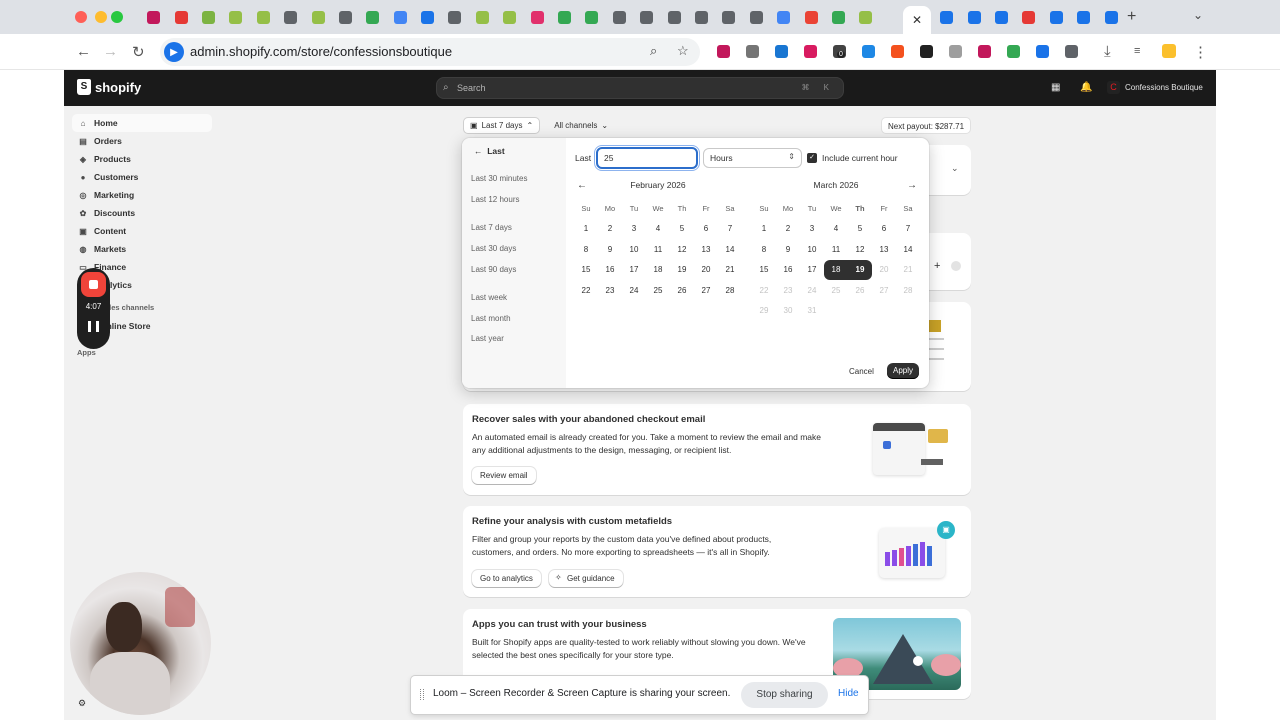 The height and width of the screenshot is (720, 1280). What do you see at coordinates (752, 158) in the screenshot?
I see `time-unit-select: Hours ⇕` at bounding box center [752, 158].